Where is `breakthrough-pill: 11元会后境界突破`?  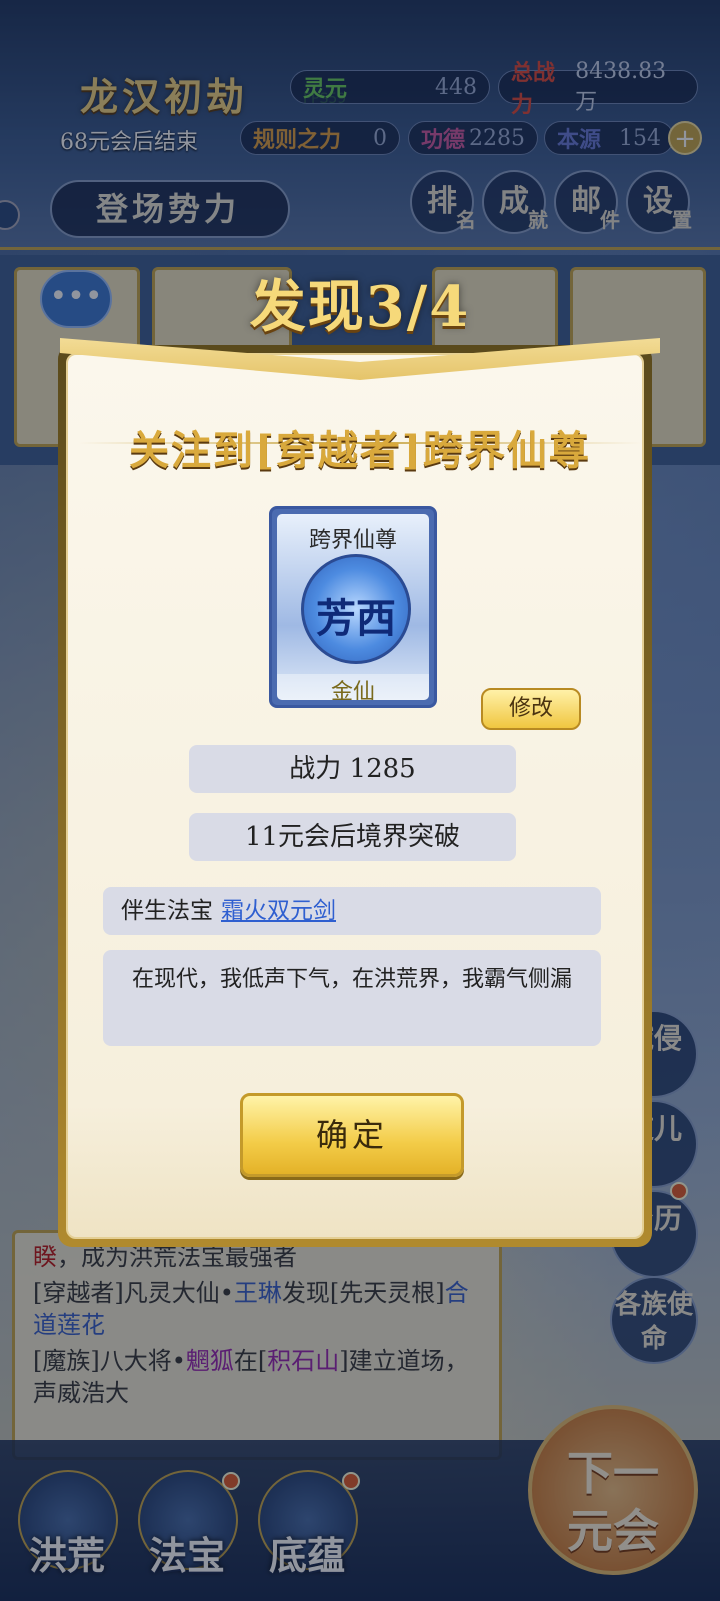 breakthrough-pill: 11元会后境界突破 is located at coordinates (352, 837).